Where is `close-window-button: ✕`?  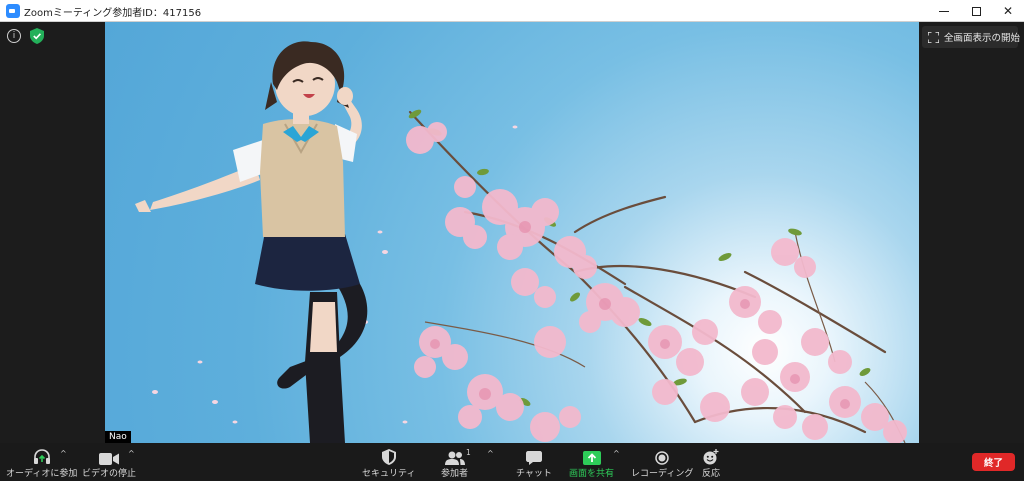 close-window-button: ✕ is located at coordinates (1008, 11).